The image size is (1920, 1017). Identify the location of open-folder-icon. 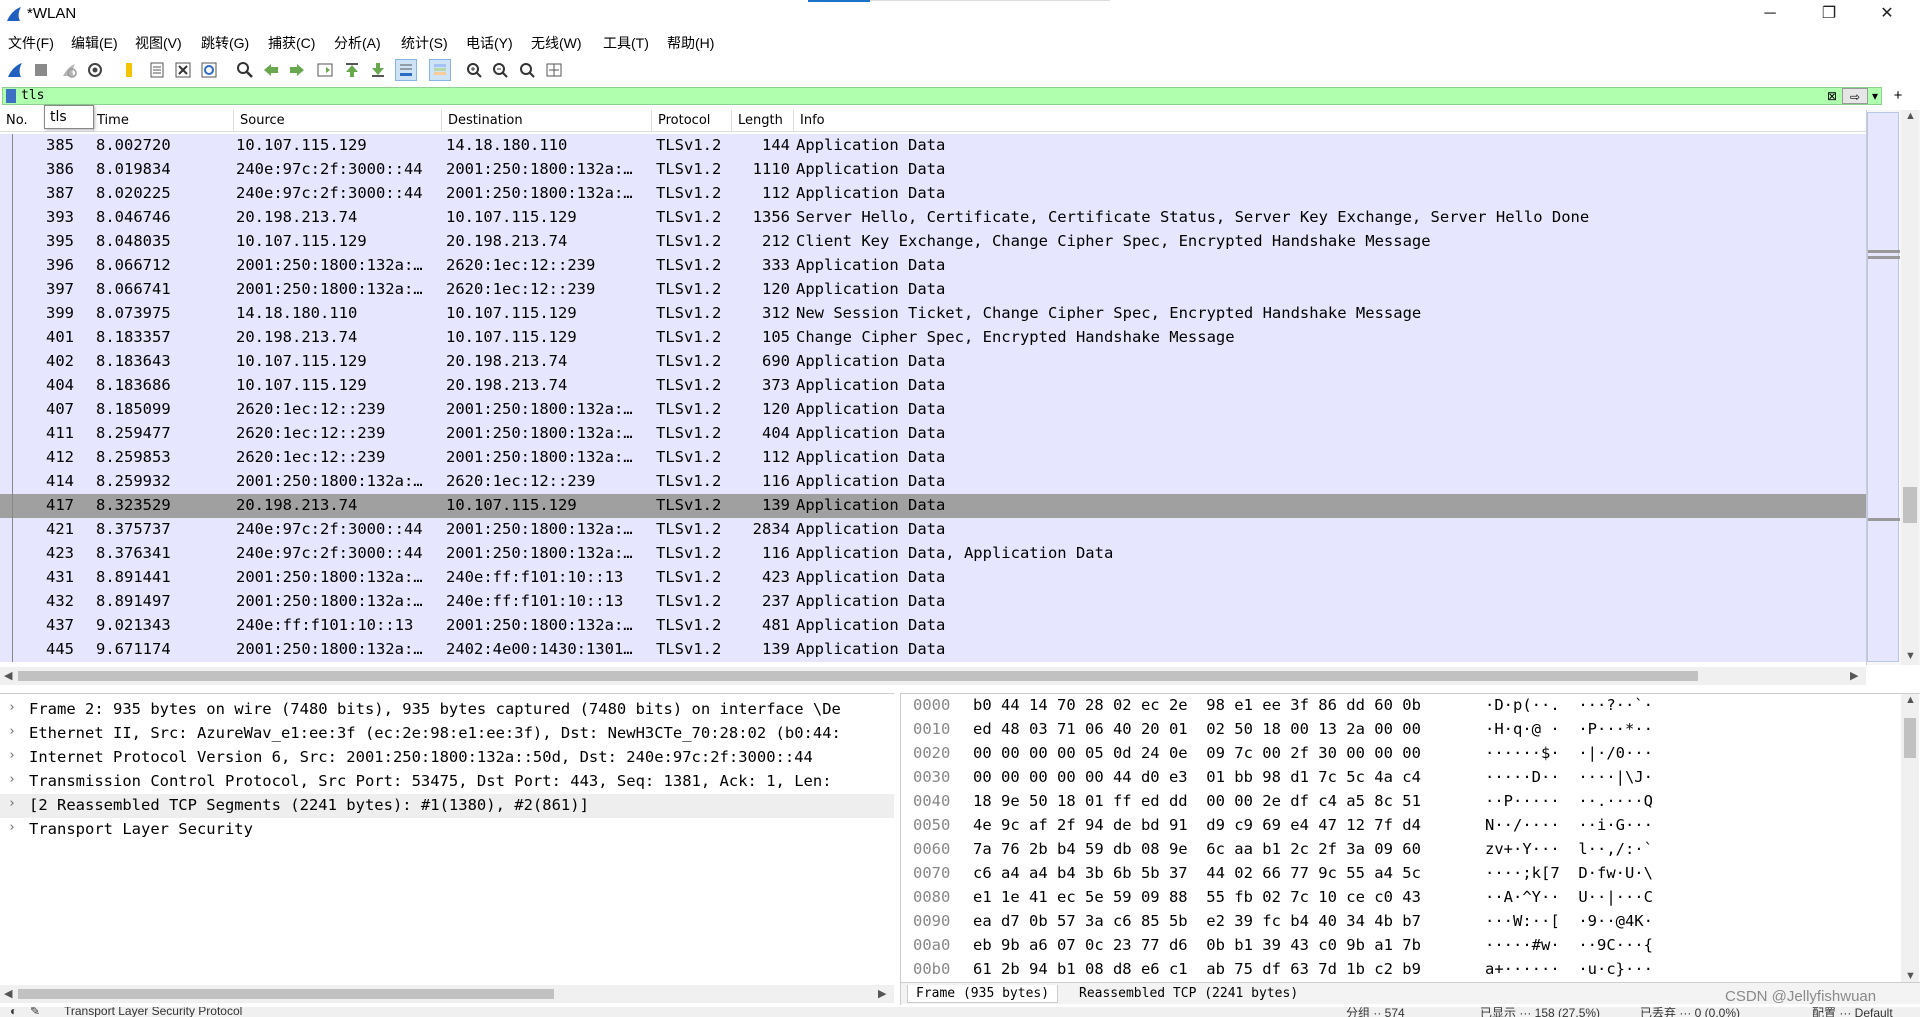
(129, 70).